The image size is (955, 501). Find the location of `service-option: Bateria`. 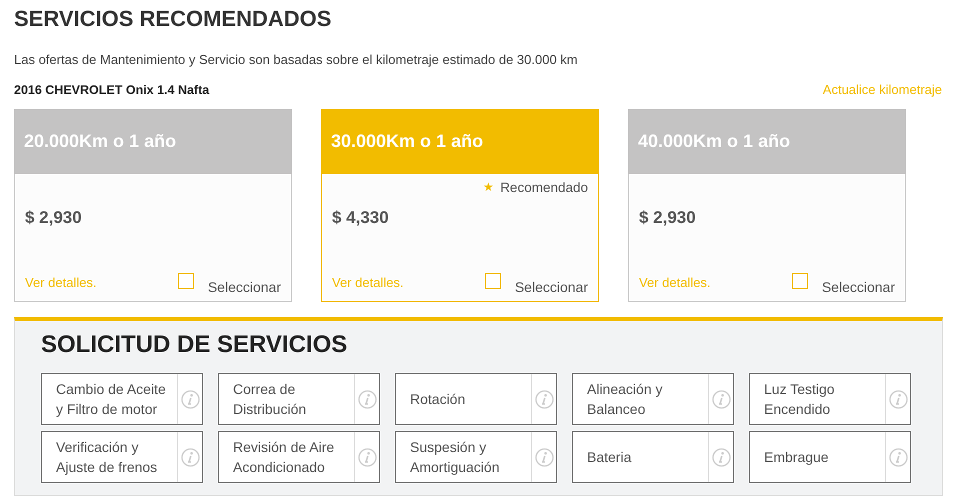

service-option: Bateria is located at coordinates (653, 457).